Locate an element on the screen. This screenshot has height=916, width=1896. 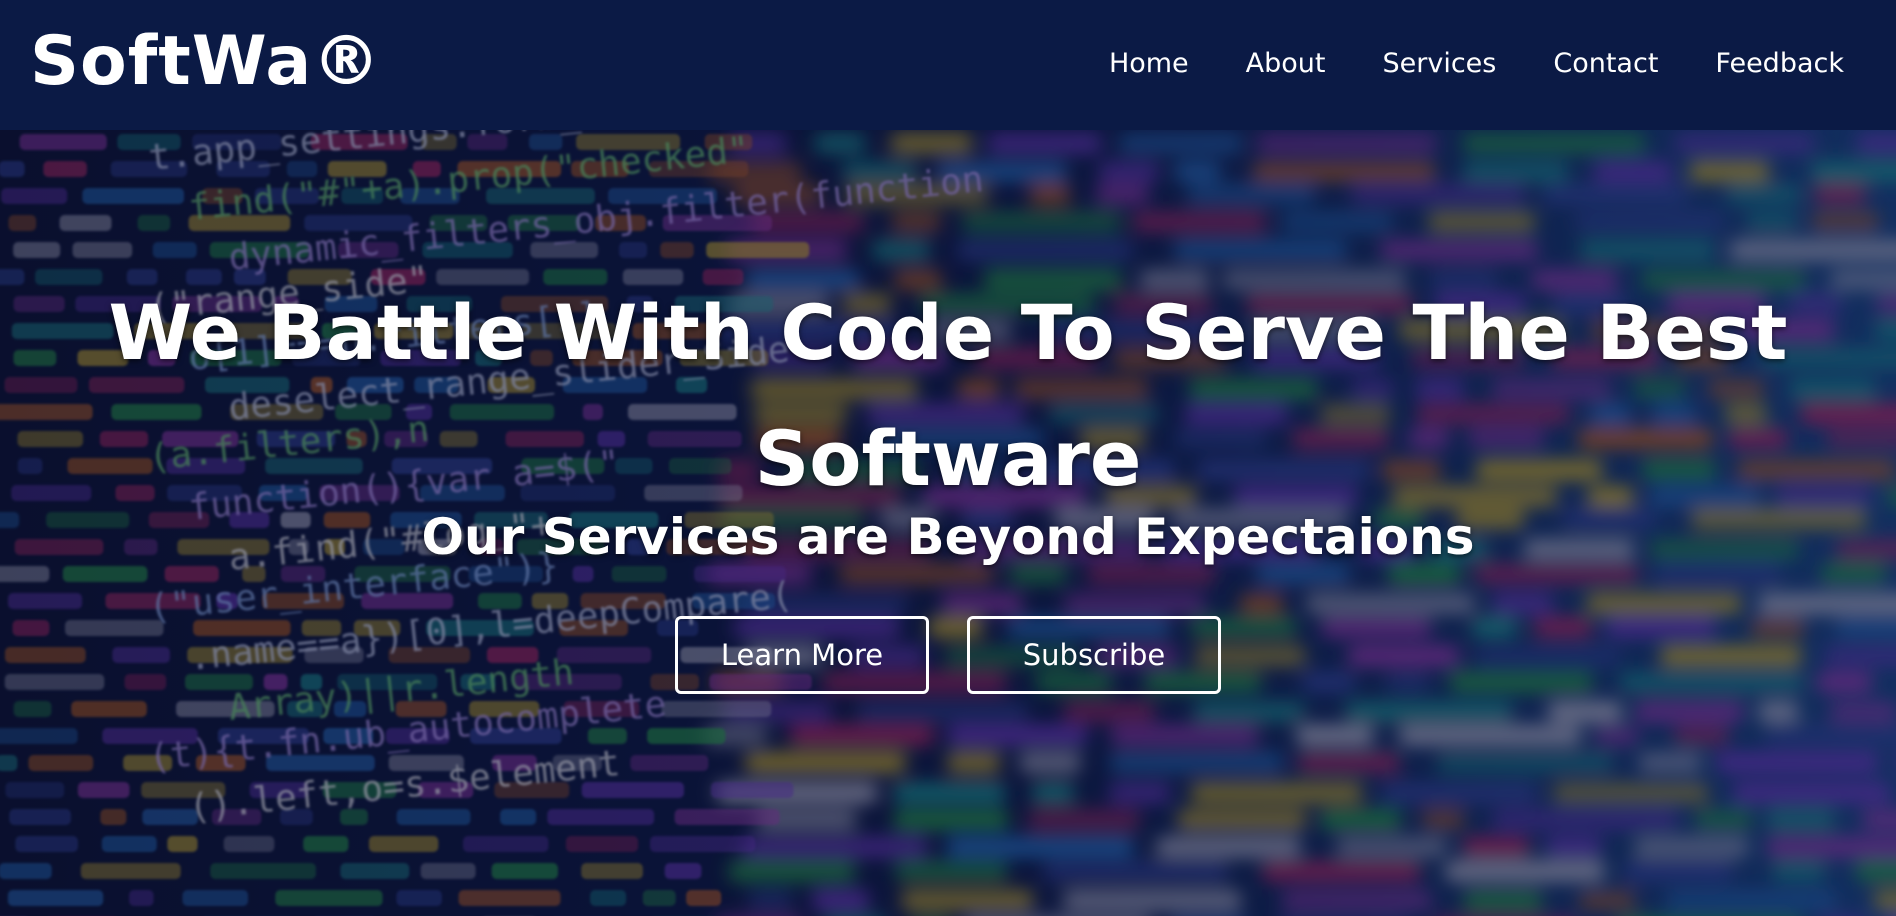
nav-link-feedback: Feedback is located at coordinates (1779, 63).